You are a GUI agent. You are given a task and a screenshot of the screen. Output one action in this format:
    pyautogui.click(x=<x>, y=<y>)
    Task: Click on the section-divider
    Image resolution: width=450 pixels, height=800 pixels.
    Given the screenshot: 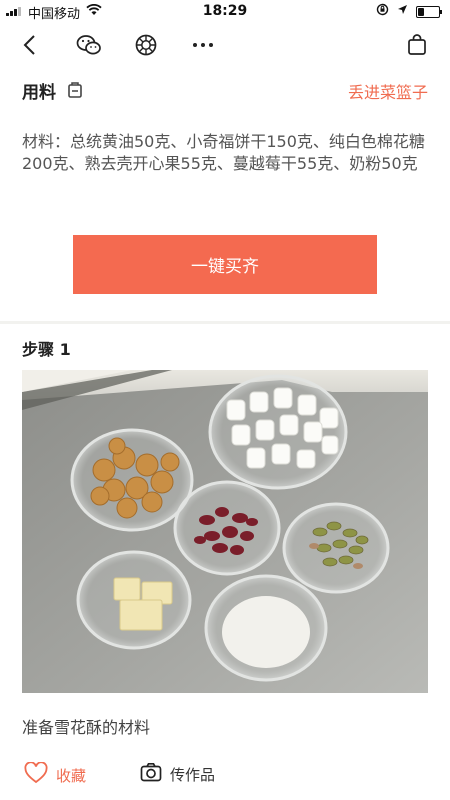 What is the action you would take?
    pyautogui.click(x=225, y=322)
    